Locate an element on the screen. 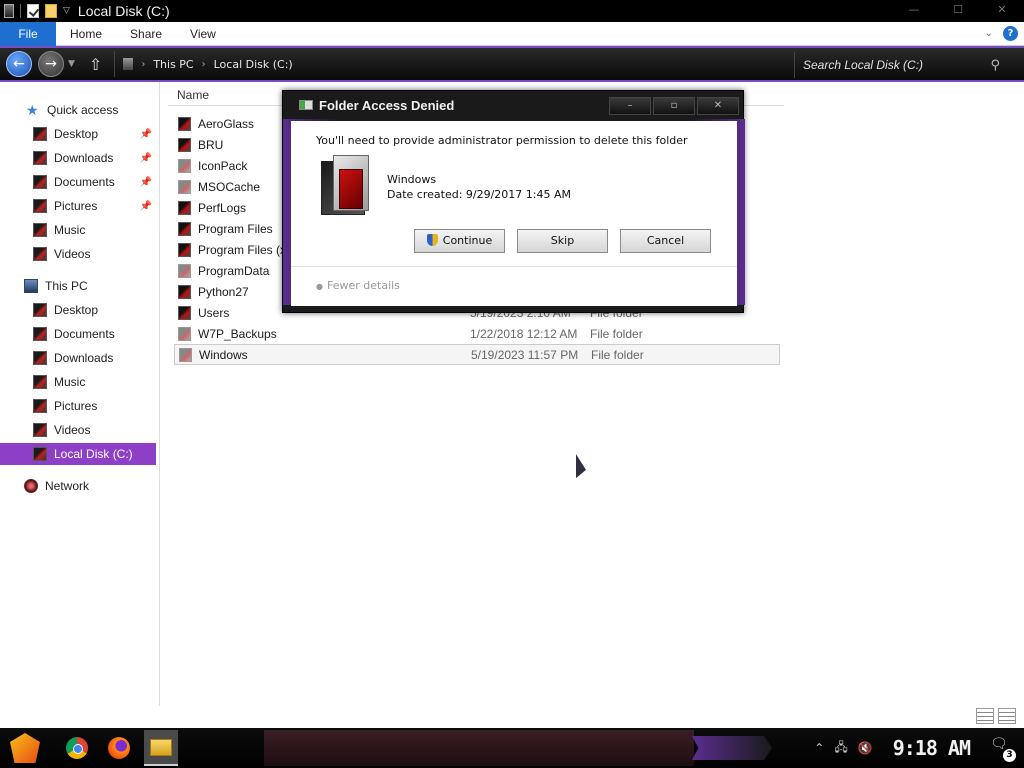 This screenshot has height=768, width=1024. file-explorer-icon is located at coordinates (161, 747).